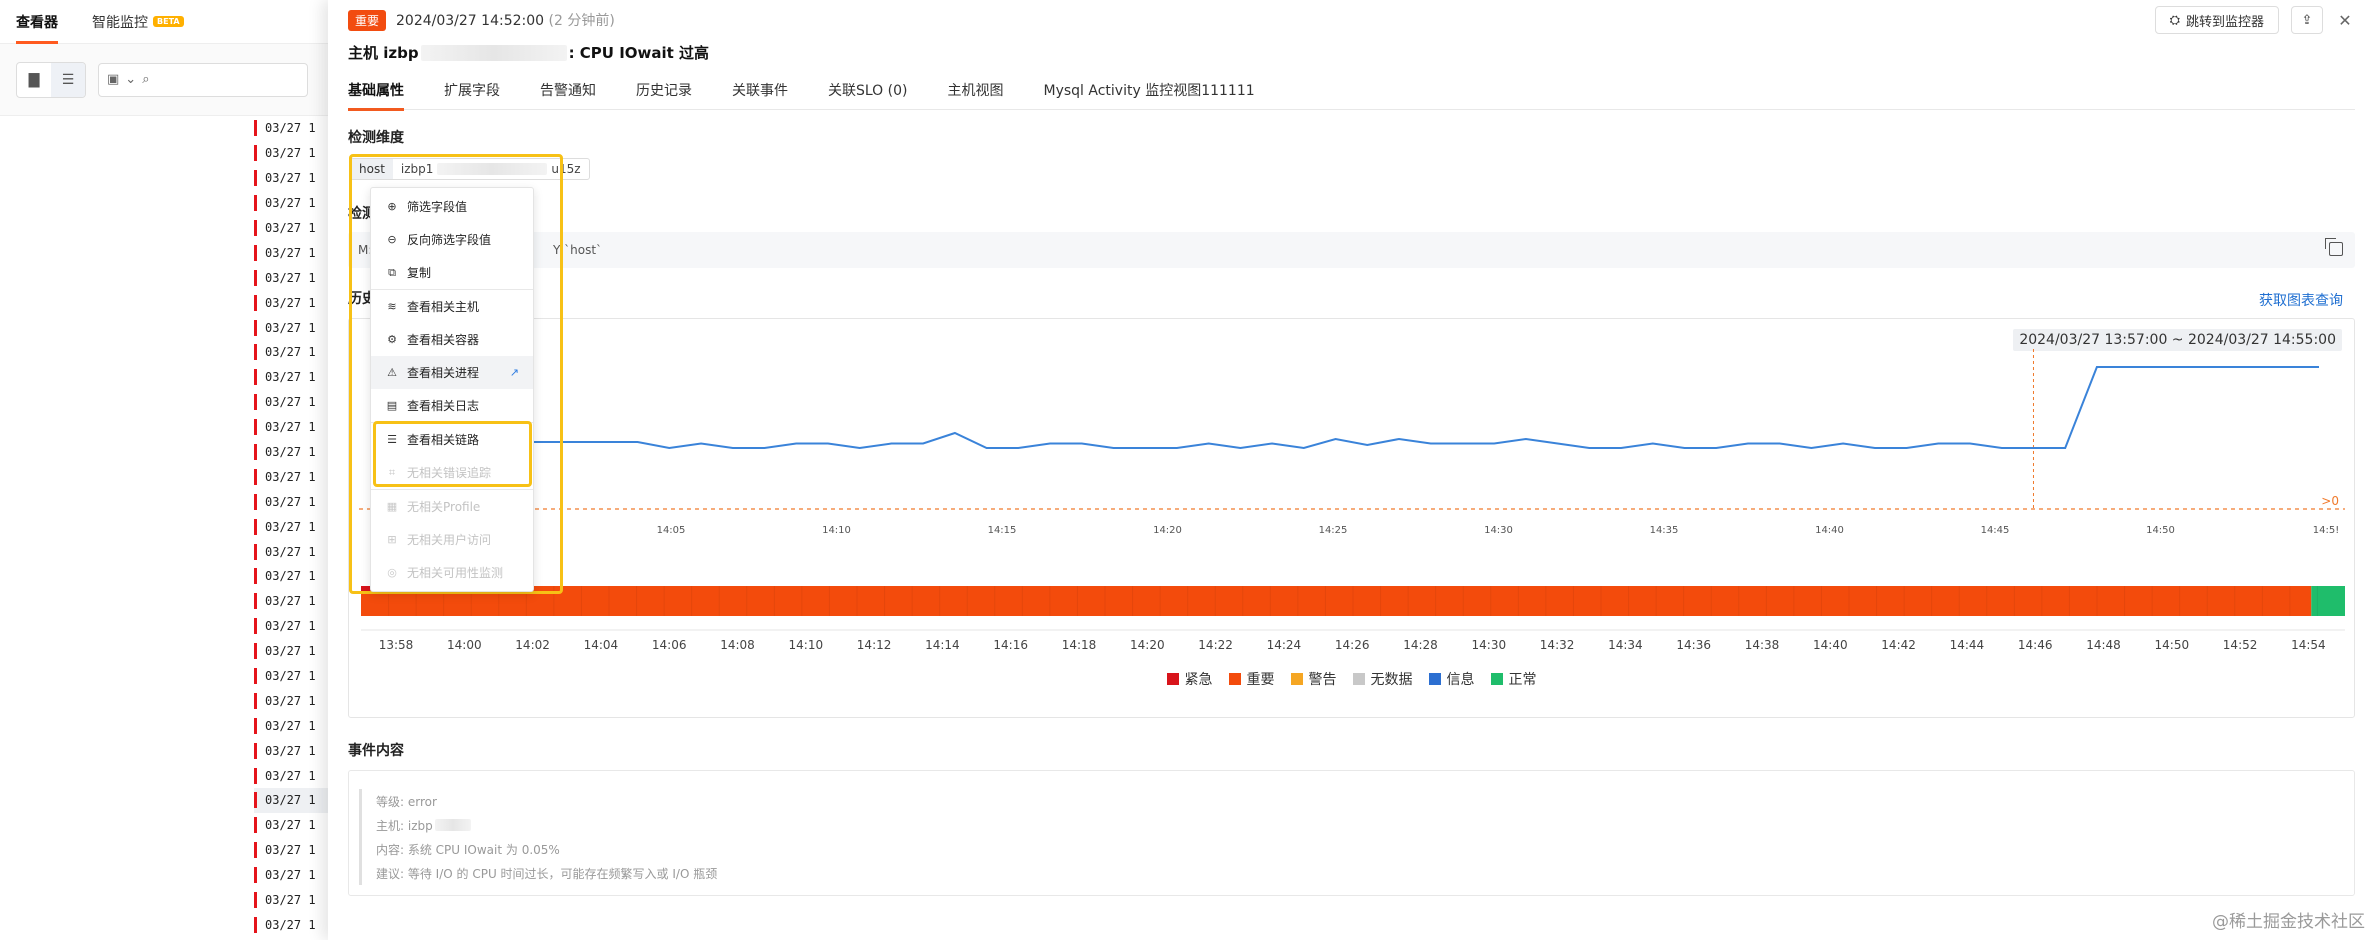 This screenshot has height=940, width=2375. Describe the element at coordinates (452, 206) in the screenshot. I see `menu-item: ⊕ 筛选字段值` at that location.